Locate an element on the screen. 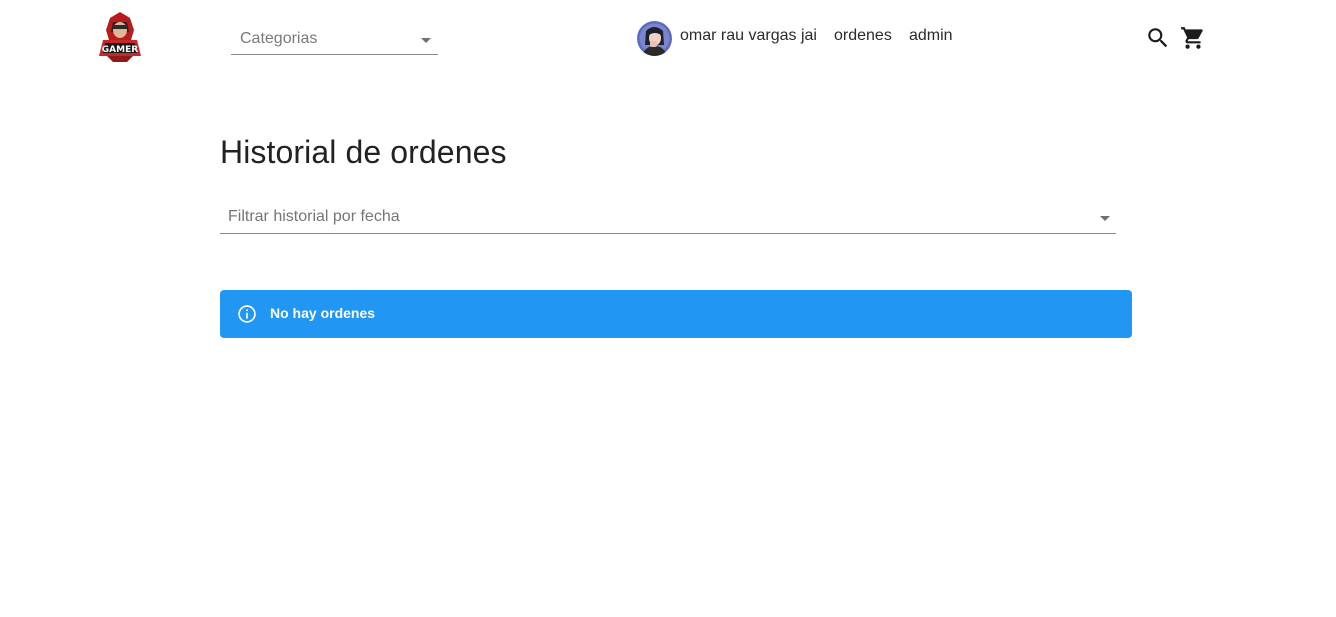  search-icon is located at coordinates (1158, 38).